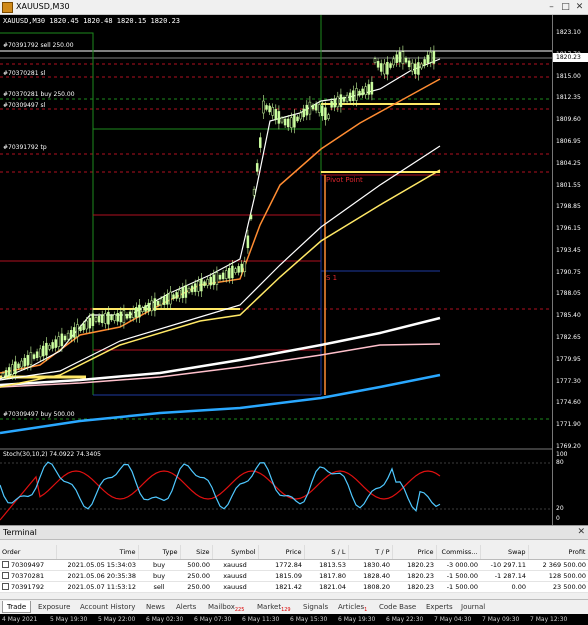  Describe the element at coordinates (501, 619) in the screenshot. I see `time-tick: 7 May 09:30` at that location.